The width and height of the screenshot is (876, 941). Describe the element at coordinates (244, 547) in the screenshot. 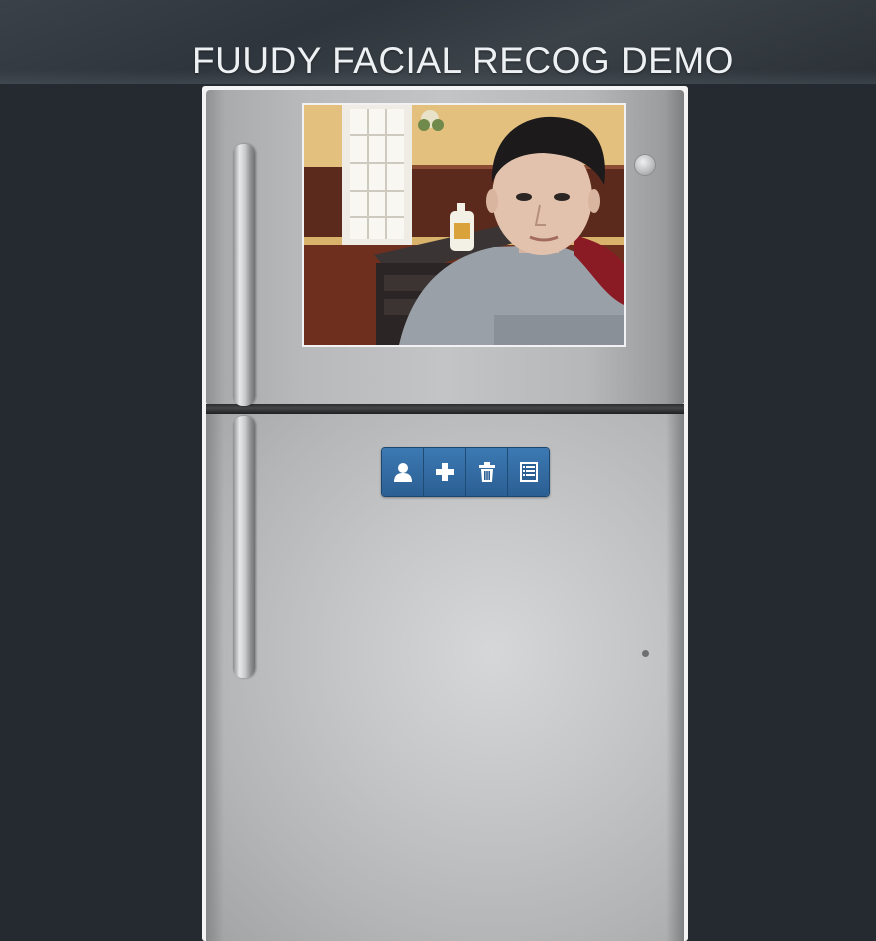

I see `fridge-handle` at that location.